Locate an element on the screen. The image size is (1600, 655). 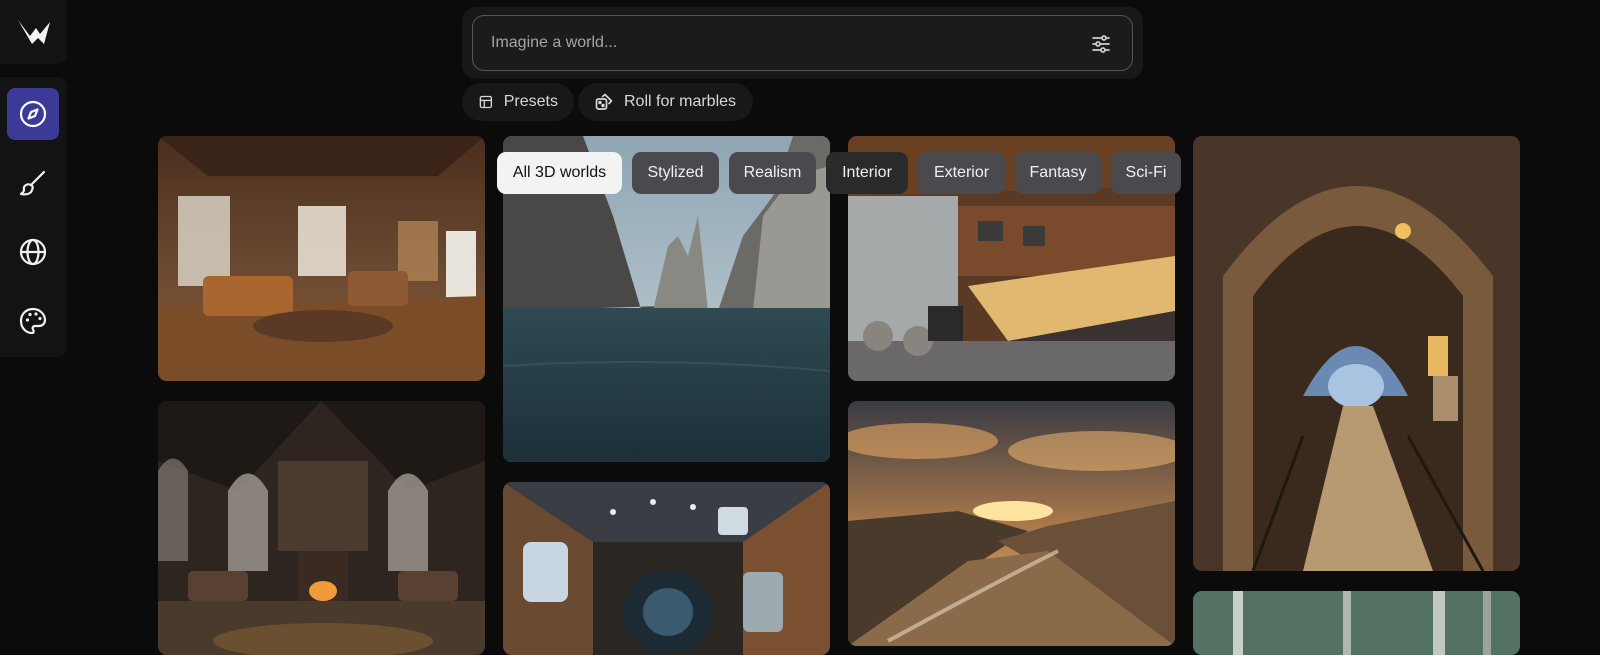
filter-chip-realism: Realism is located at coordinates (772, 173).